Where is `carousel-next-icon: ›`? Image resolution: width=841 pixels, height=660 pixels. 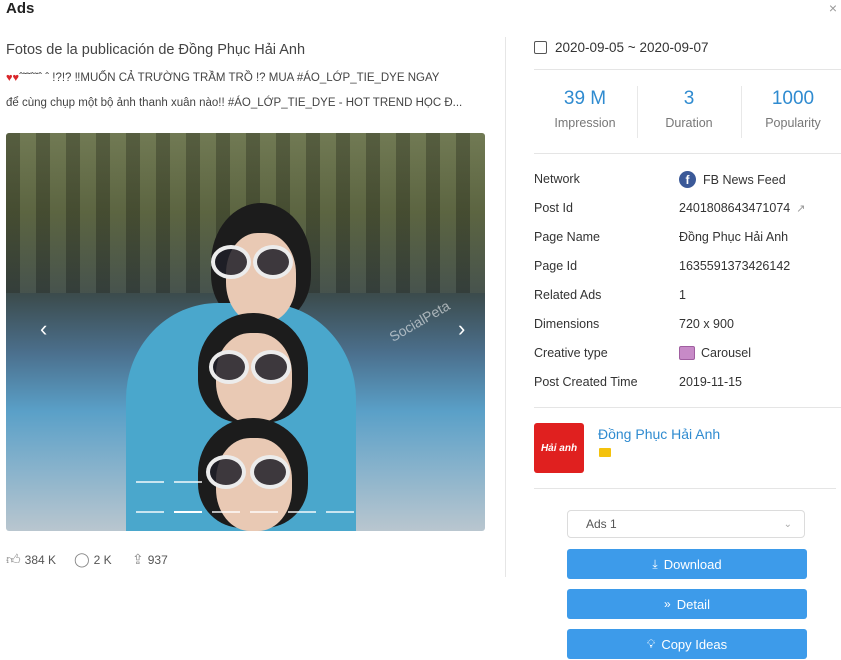 carousel-next-icon: › is located at coordinates (461, 329).